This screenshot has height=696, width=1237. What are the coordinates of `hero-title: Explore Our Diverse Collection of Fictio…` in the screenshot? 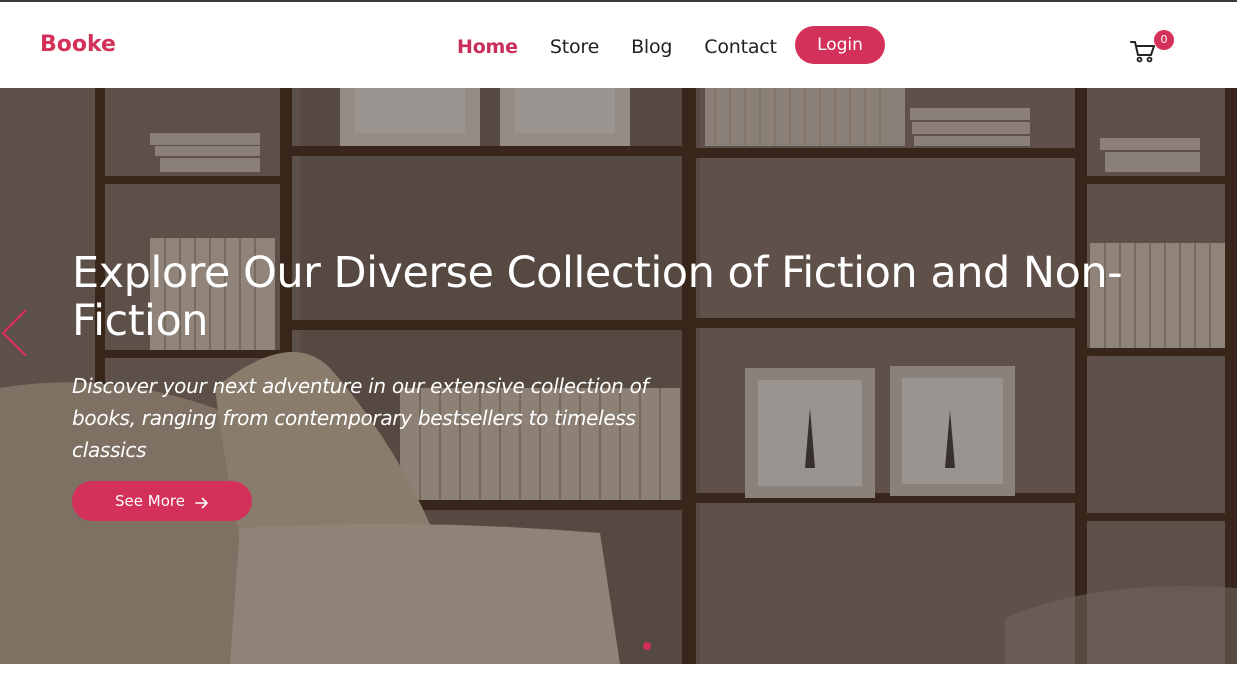 It's located at (597, 297).